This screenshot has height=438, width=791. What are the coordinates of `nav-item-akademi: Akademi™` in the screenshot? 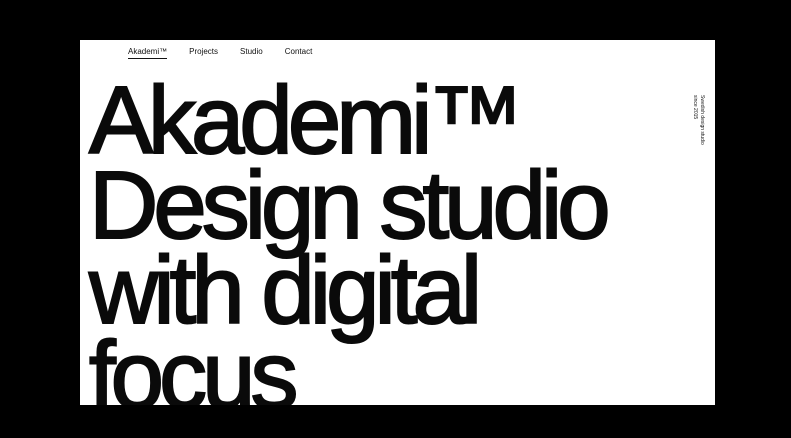 It's located at (148, 53).